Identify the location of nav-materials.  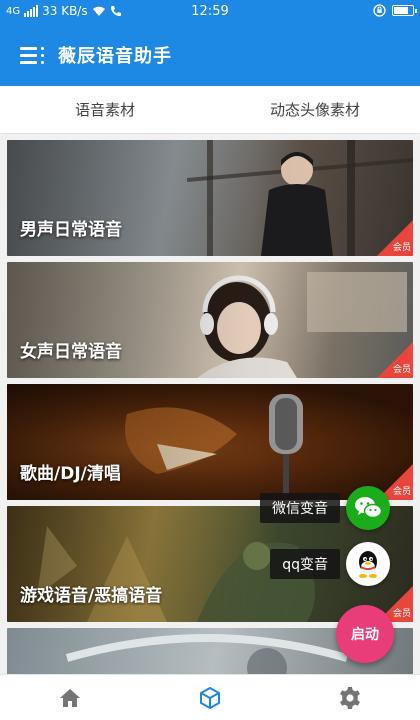
(210, 697).